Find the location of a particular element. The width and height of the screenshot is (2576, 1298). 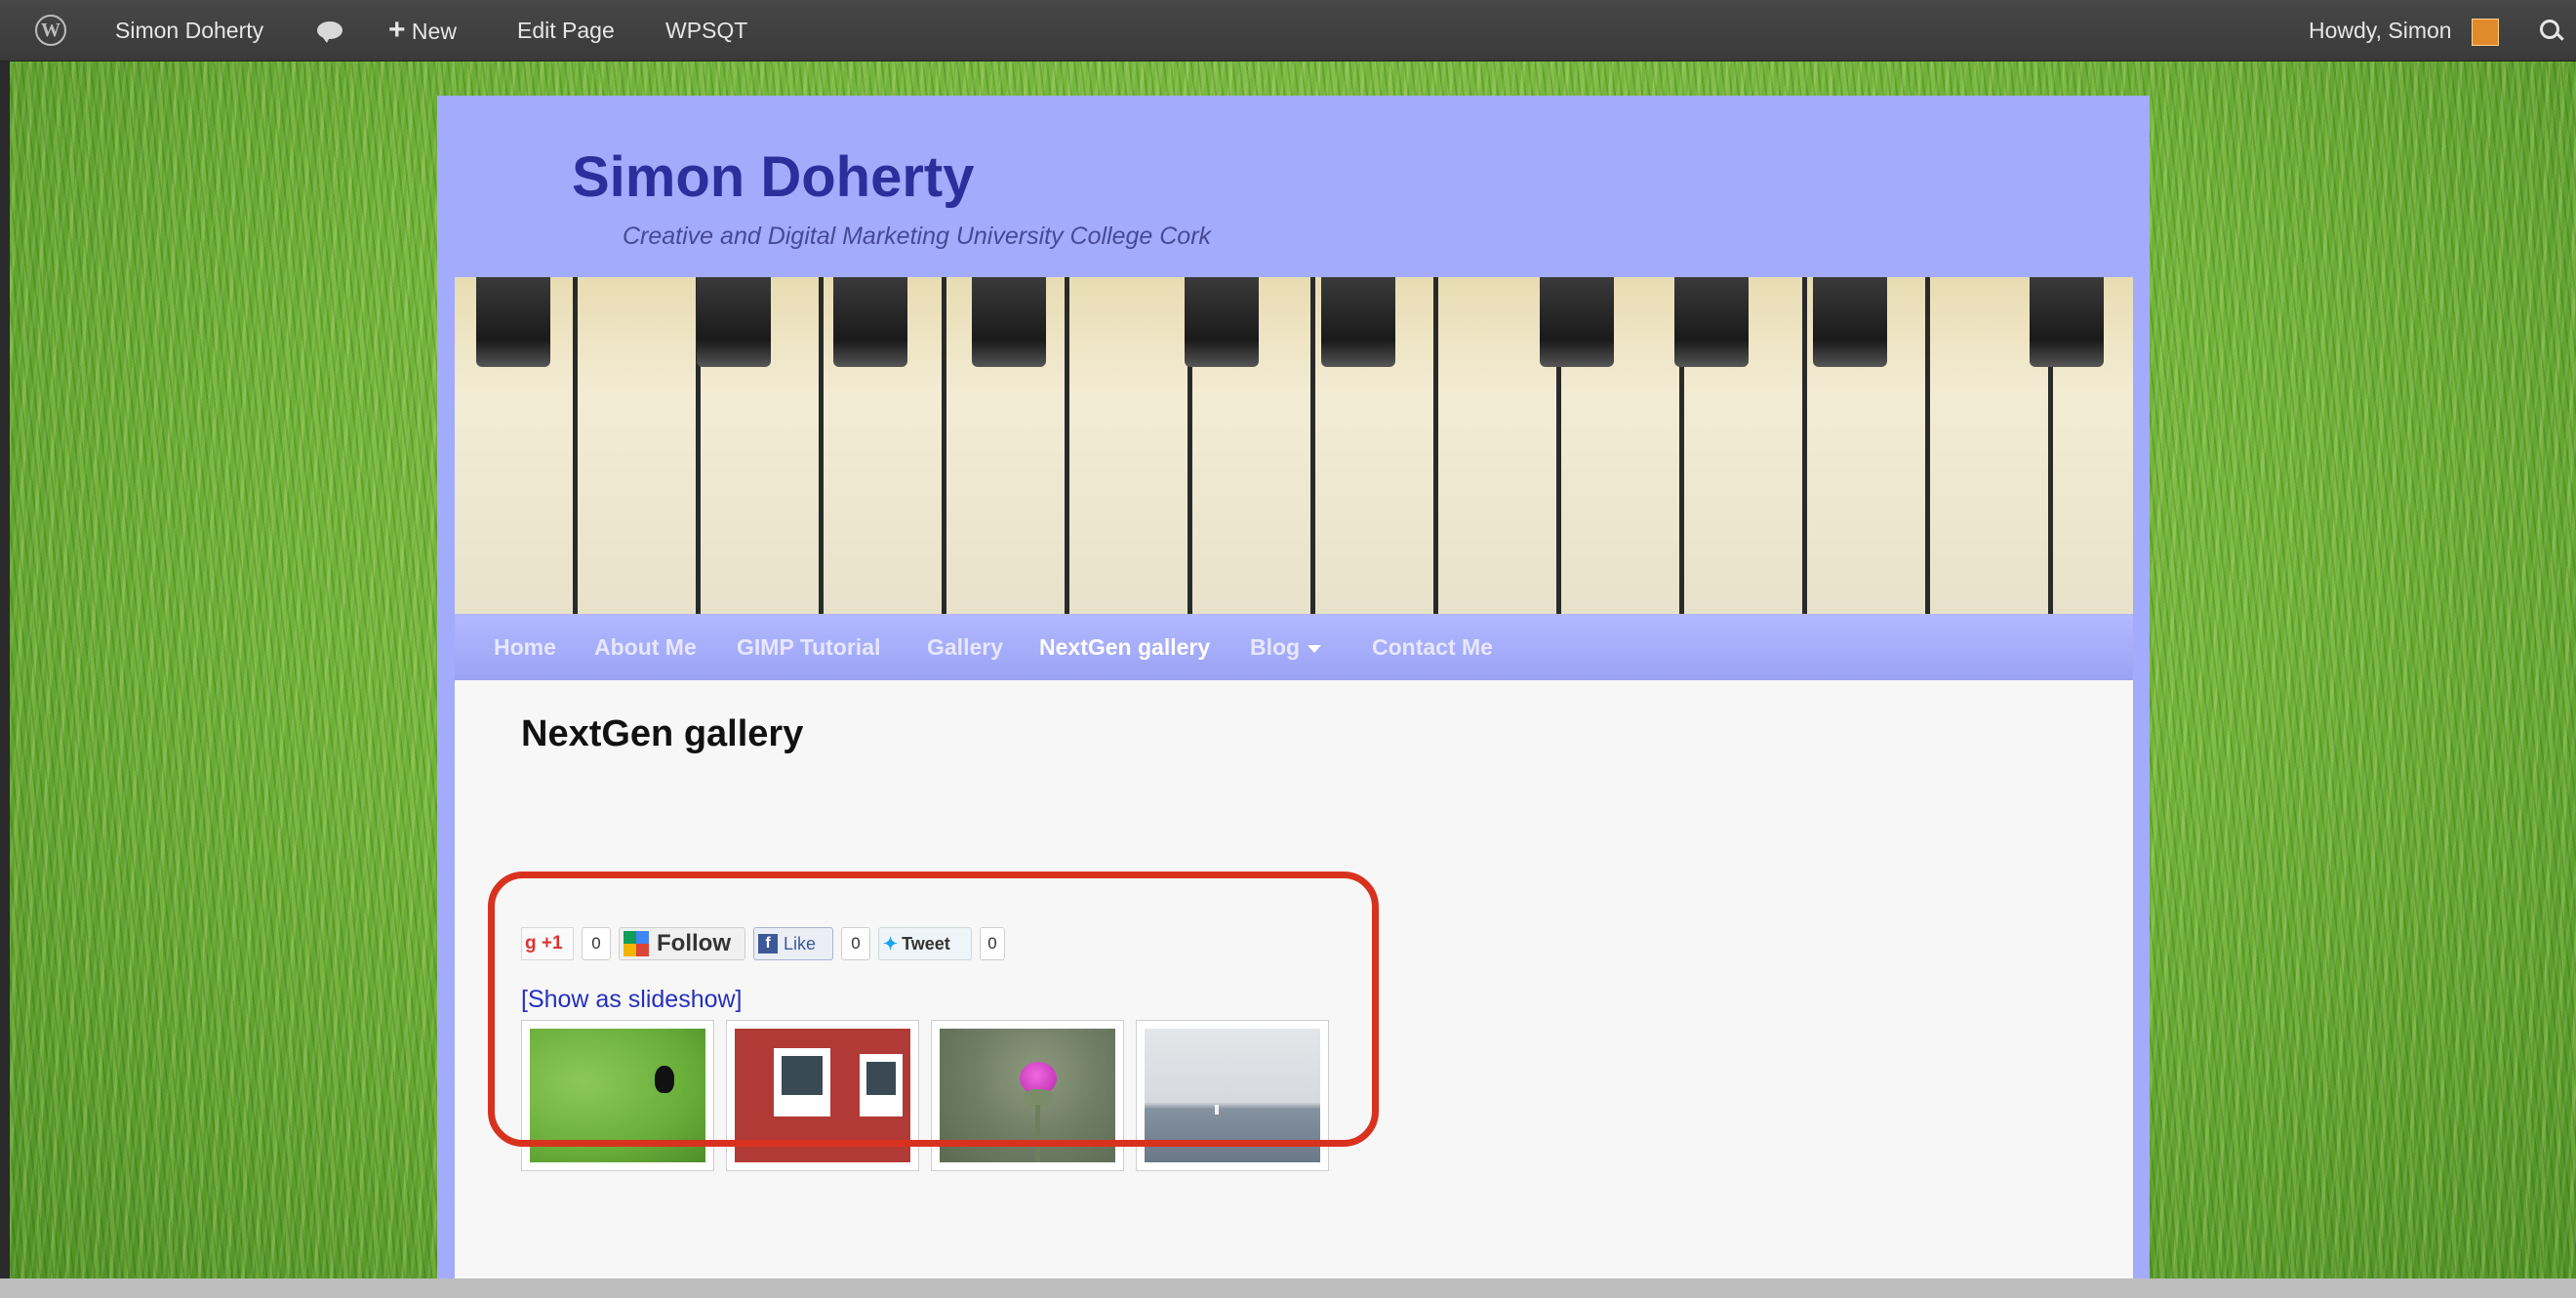

admin-bar-edit-page: Edit Page is located at coordinates (566, 30).